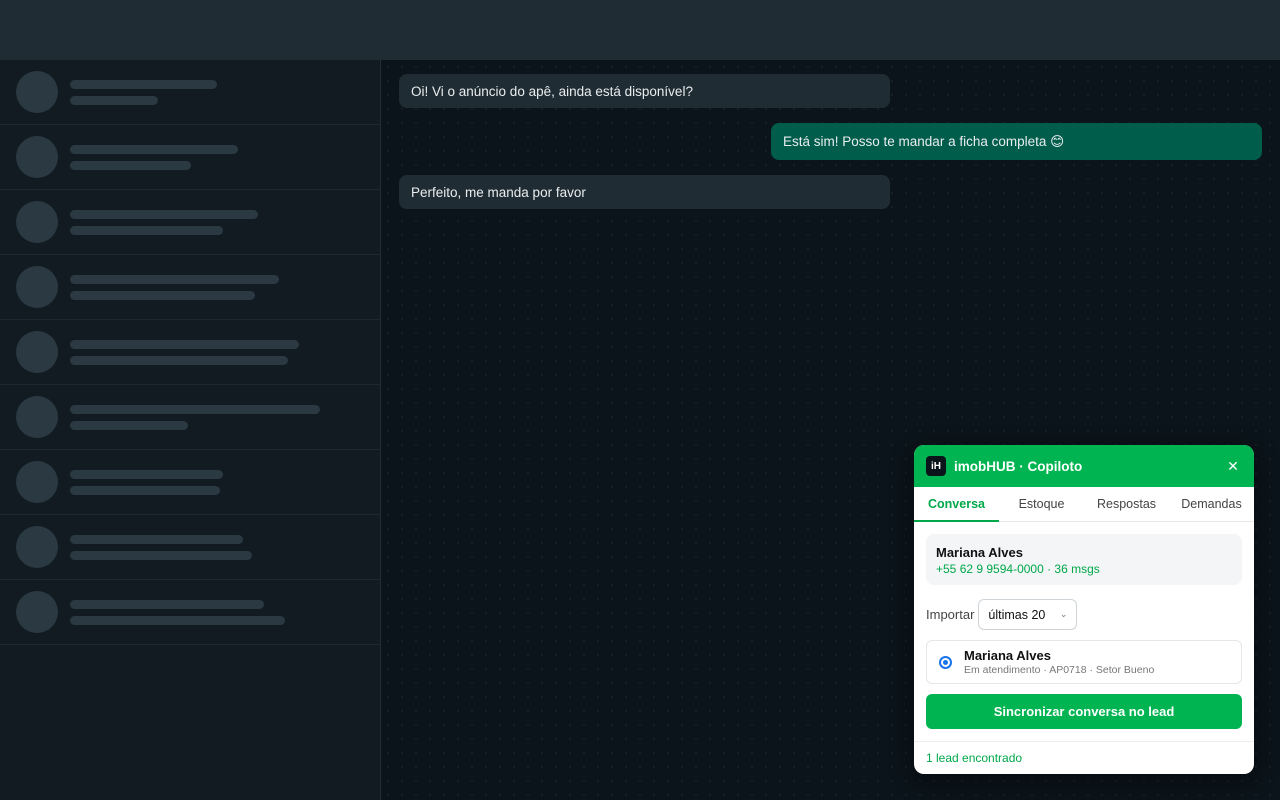  I want to click on tab-demandas: Demandas, so click(1211, 504).